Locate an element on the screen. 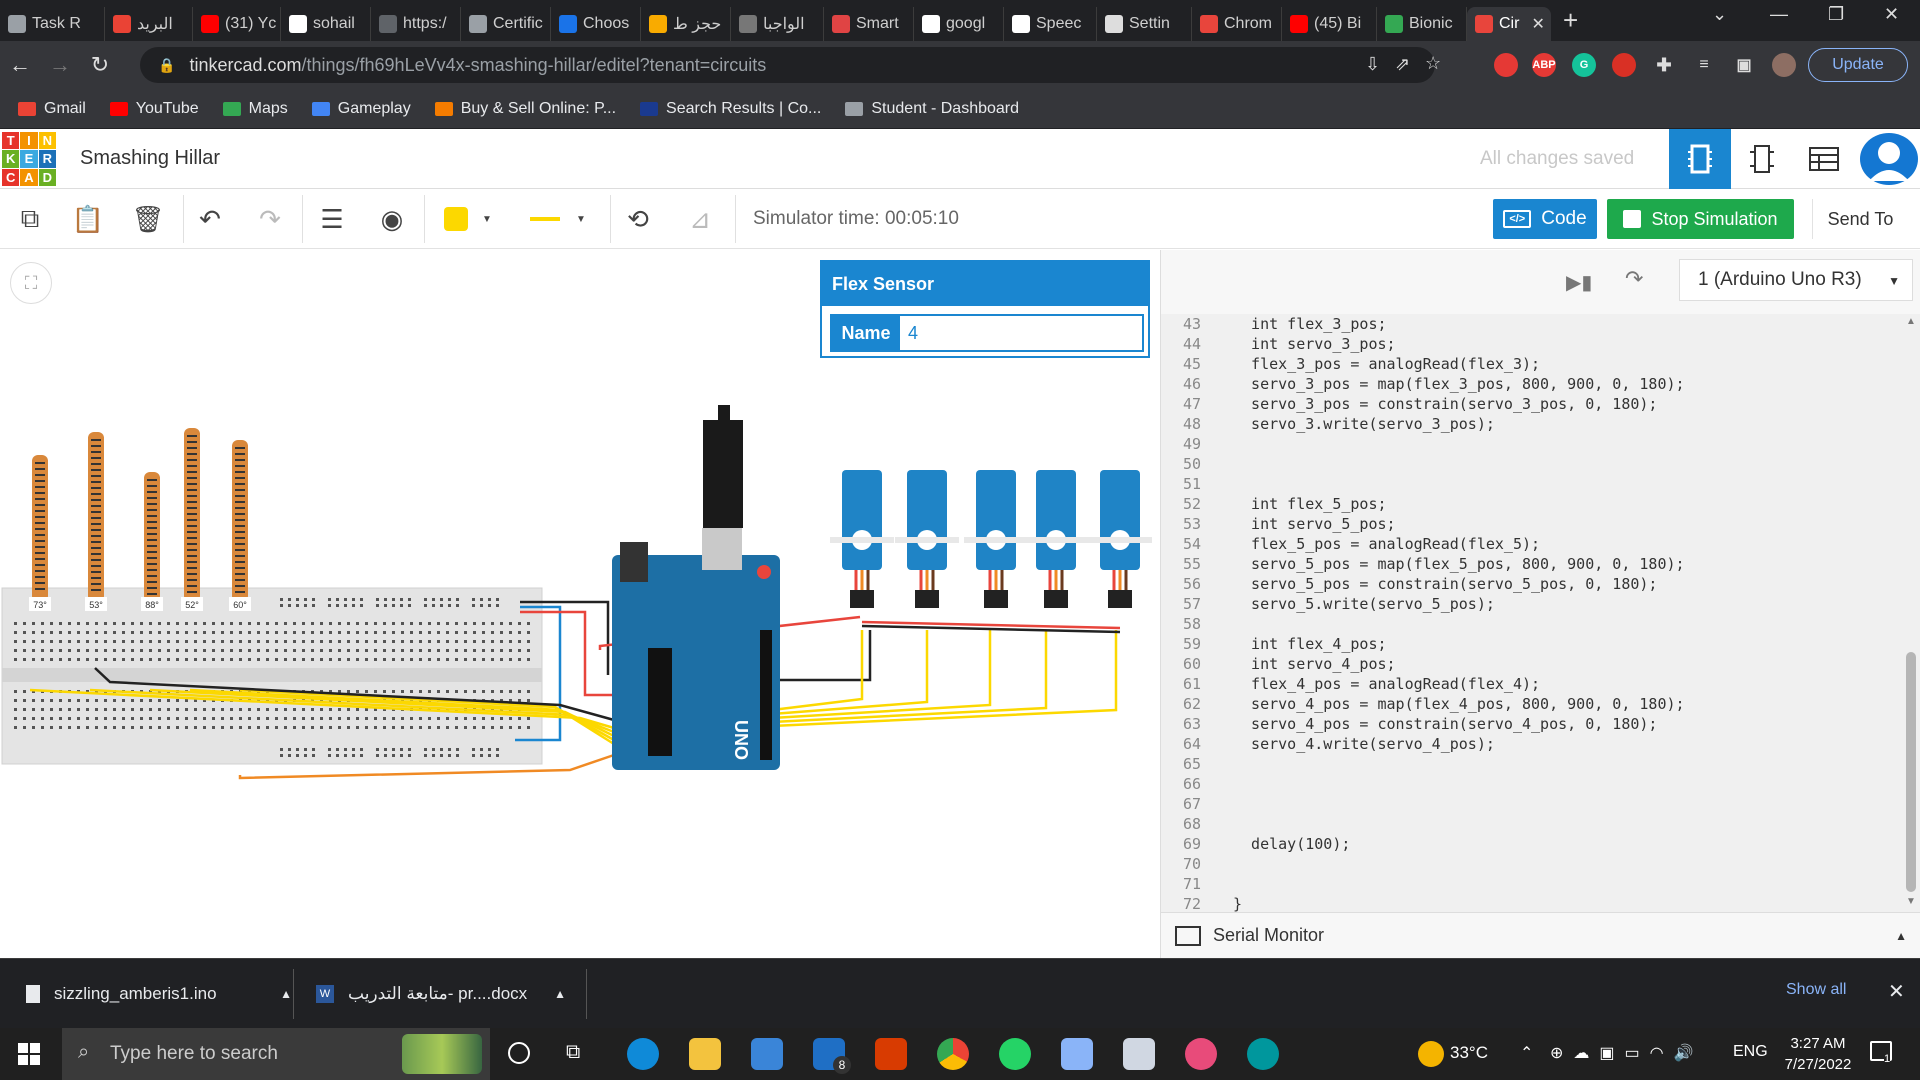  code-line: 67 is located at coordinates (1531, 804).